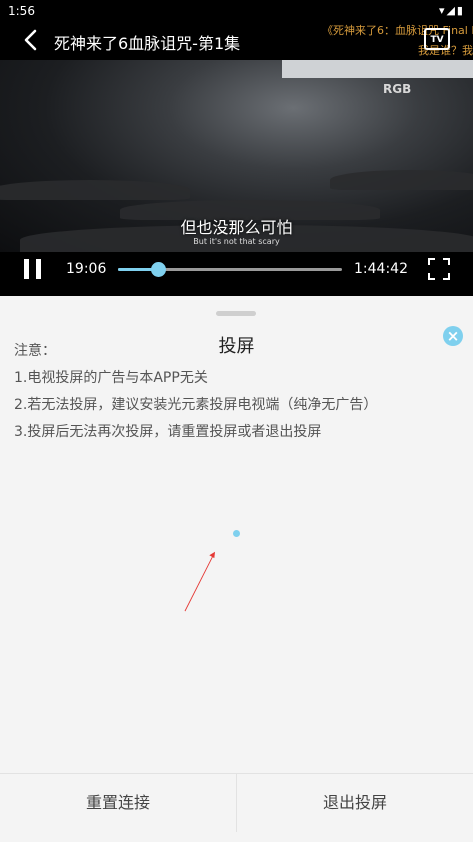  Describe the element at coordinates (31, 40) in the screenshot. I see `back-arrow-icon` at that location.